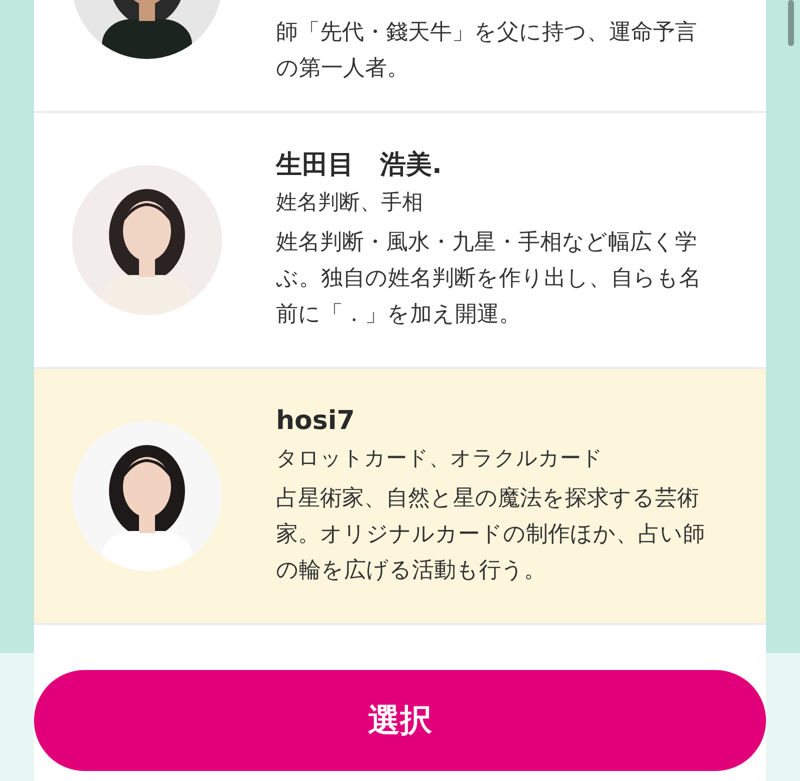 This screenshot has width=800, height=781. What do you see at coordinates (350, 202) in the screenshot?
I see `advisor-specialty: 姓名判断、手相` at bounding box center [350, 202].